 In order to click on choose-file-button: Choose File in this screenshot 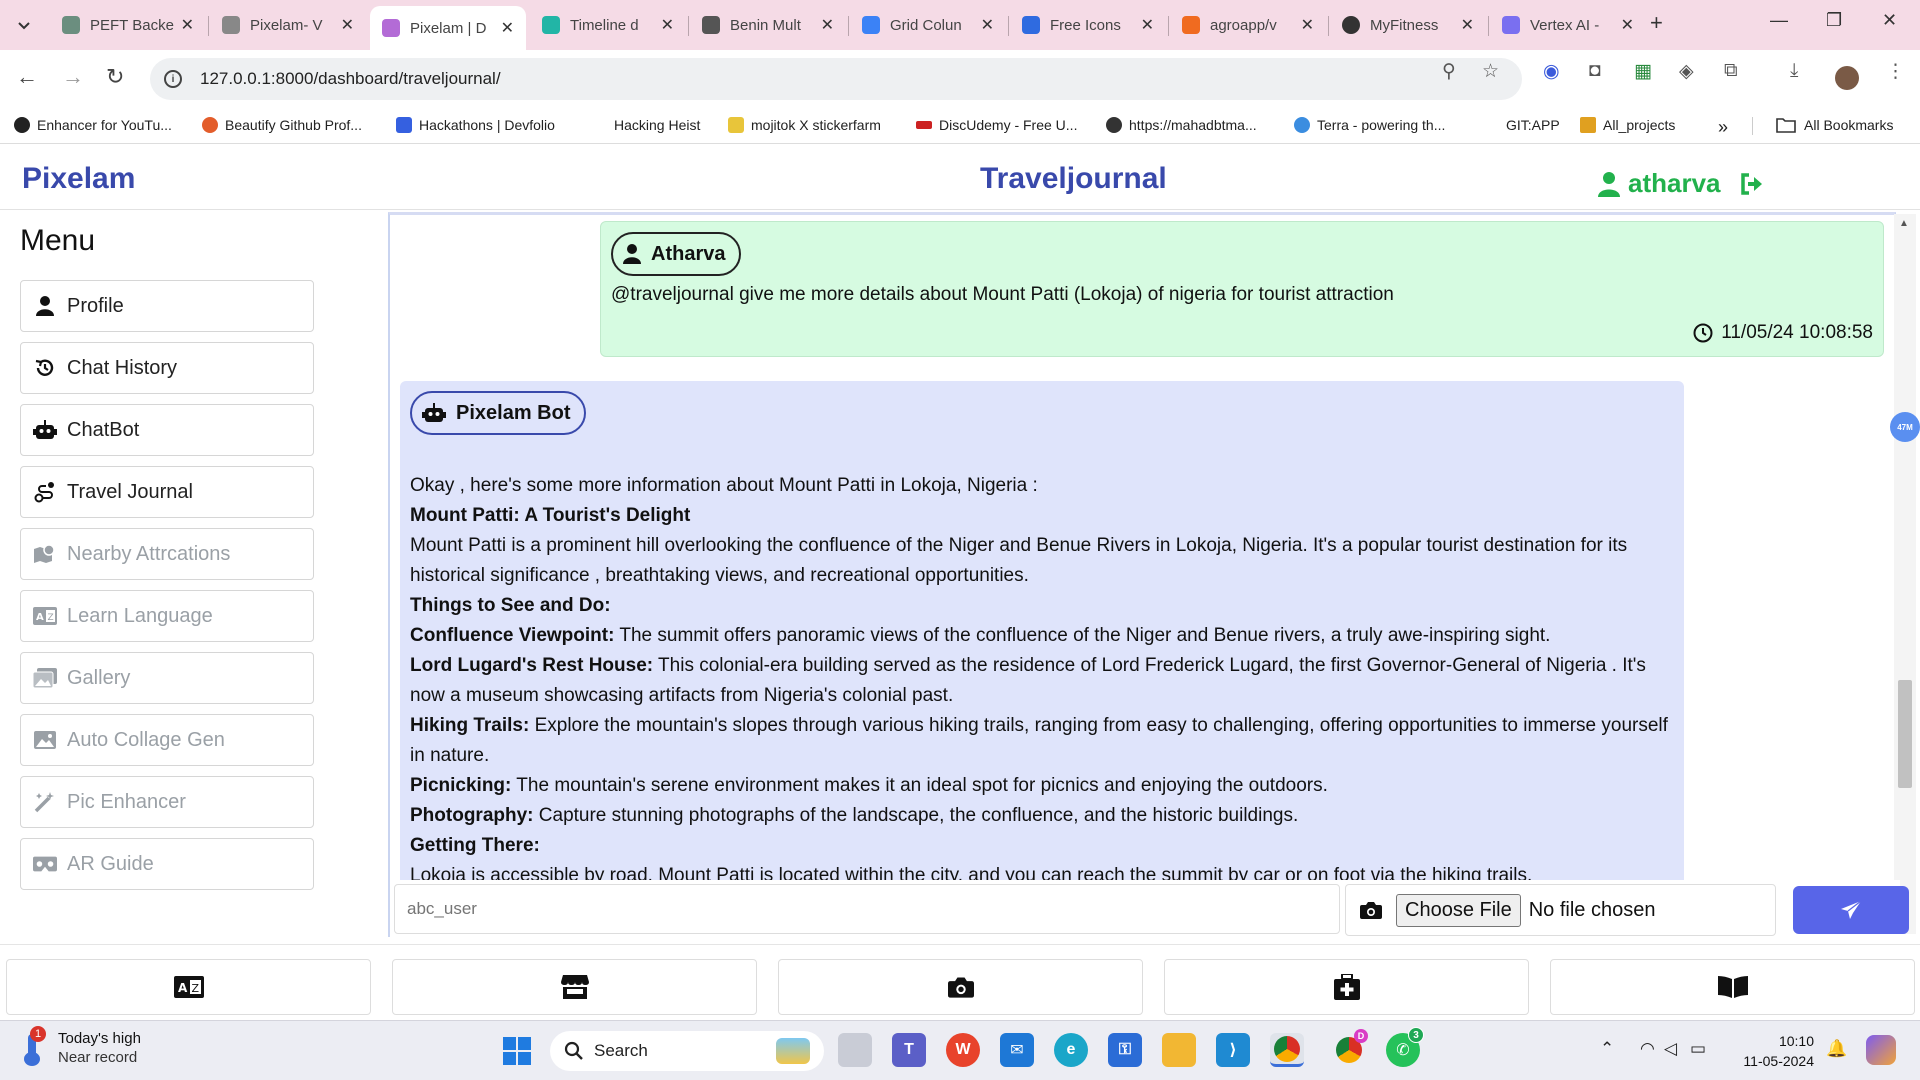, I will do `click(1458, 910)`.